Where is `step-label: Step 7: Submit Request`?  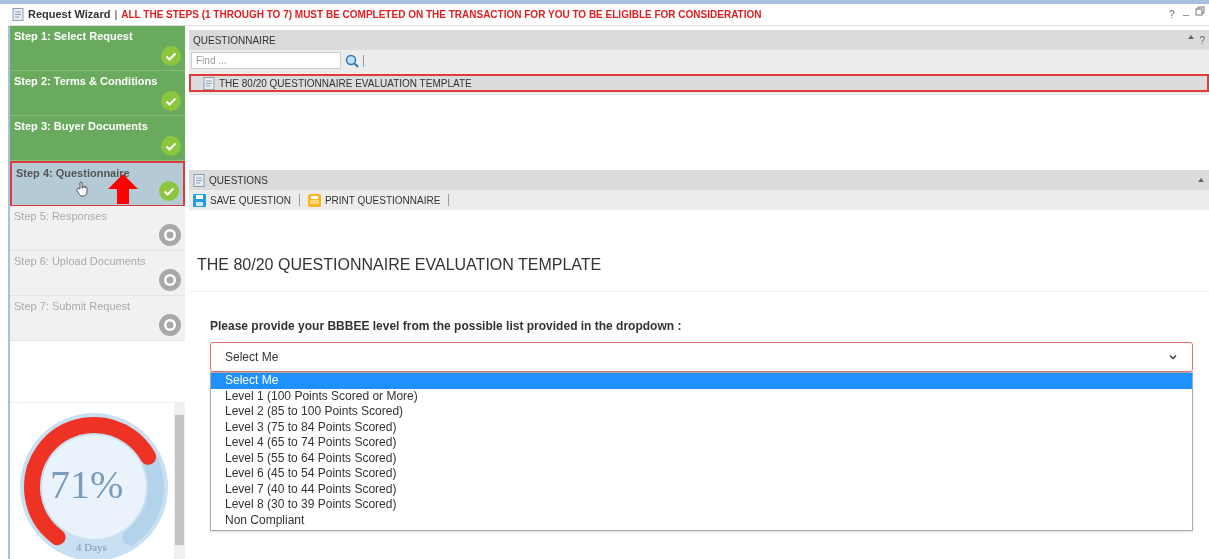
step-label: Step 7: Submit Request is located at coordinates (72, 306).